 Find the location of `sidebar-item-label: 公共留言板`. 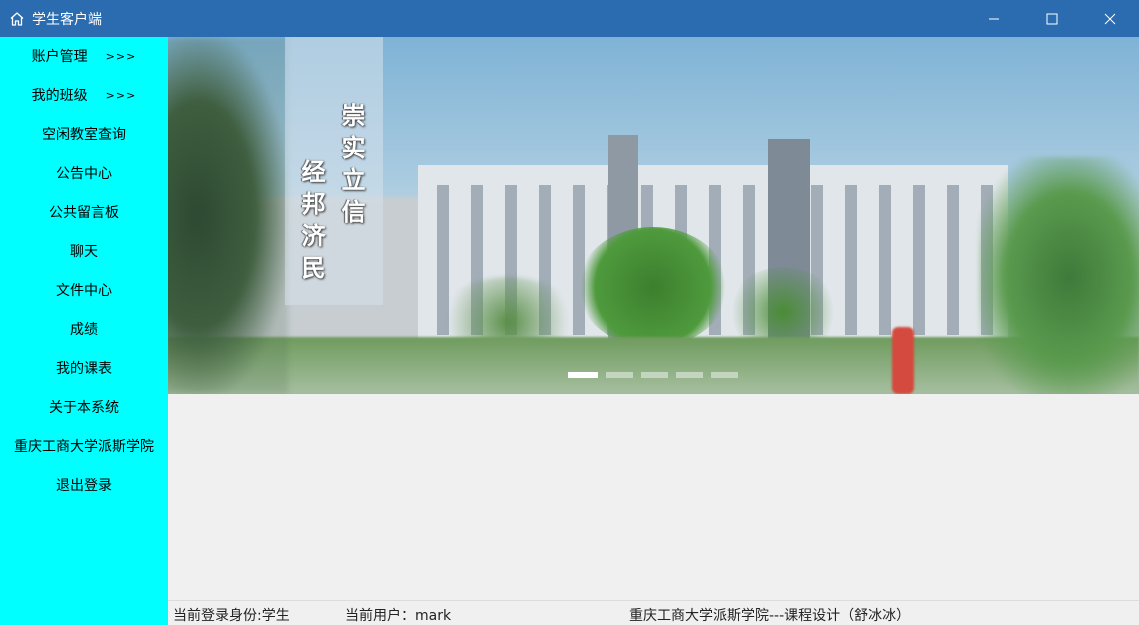

sidebar-item-label: 公共留言板 is located at coordinates (84, 213).